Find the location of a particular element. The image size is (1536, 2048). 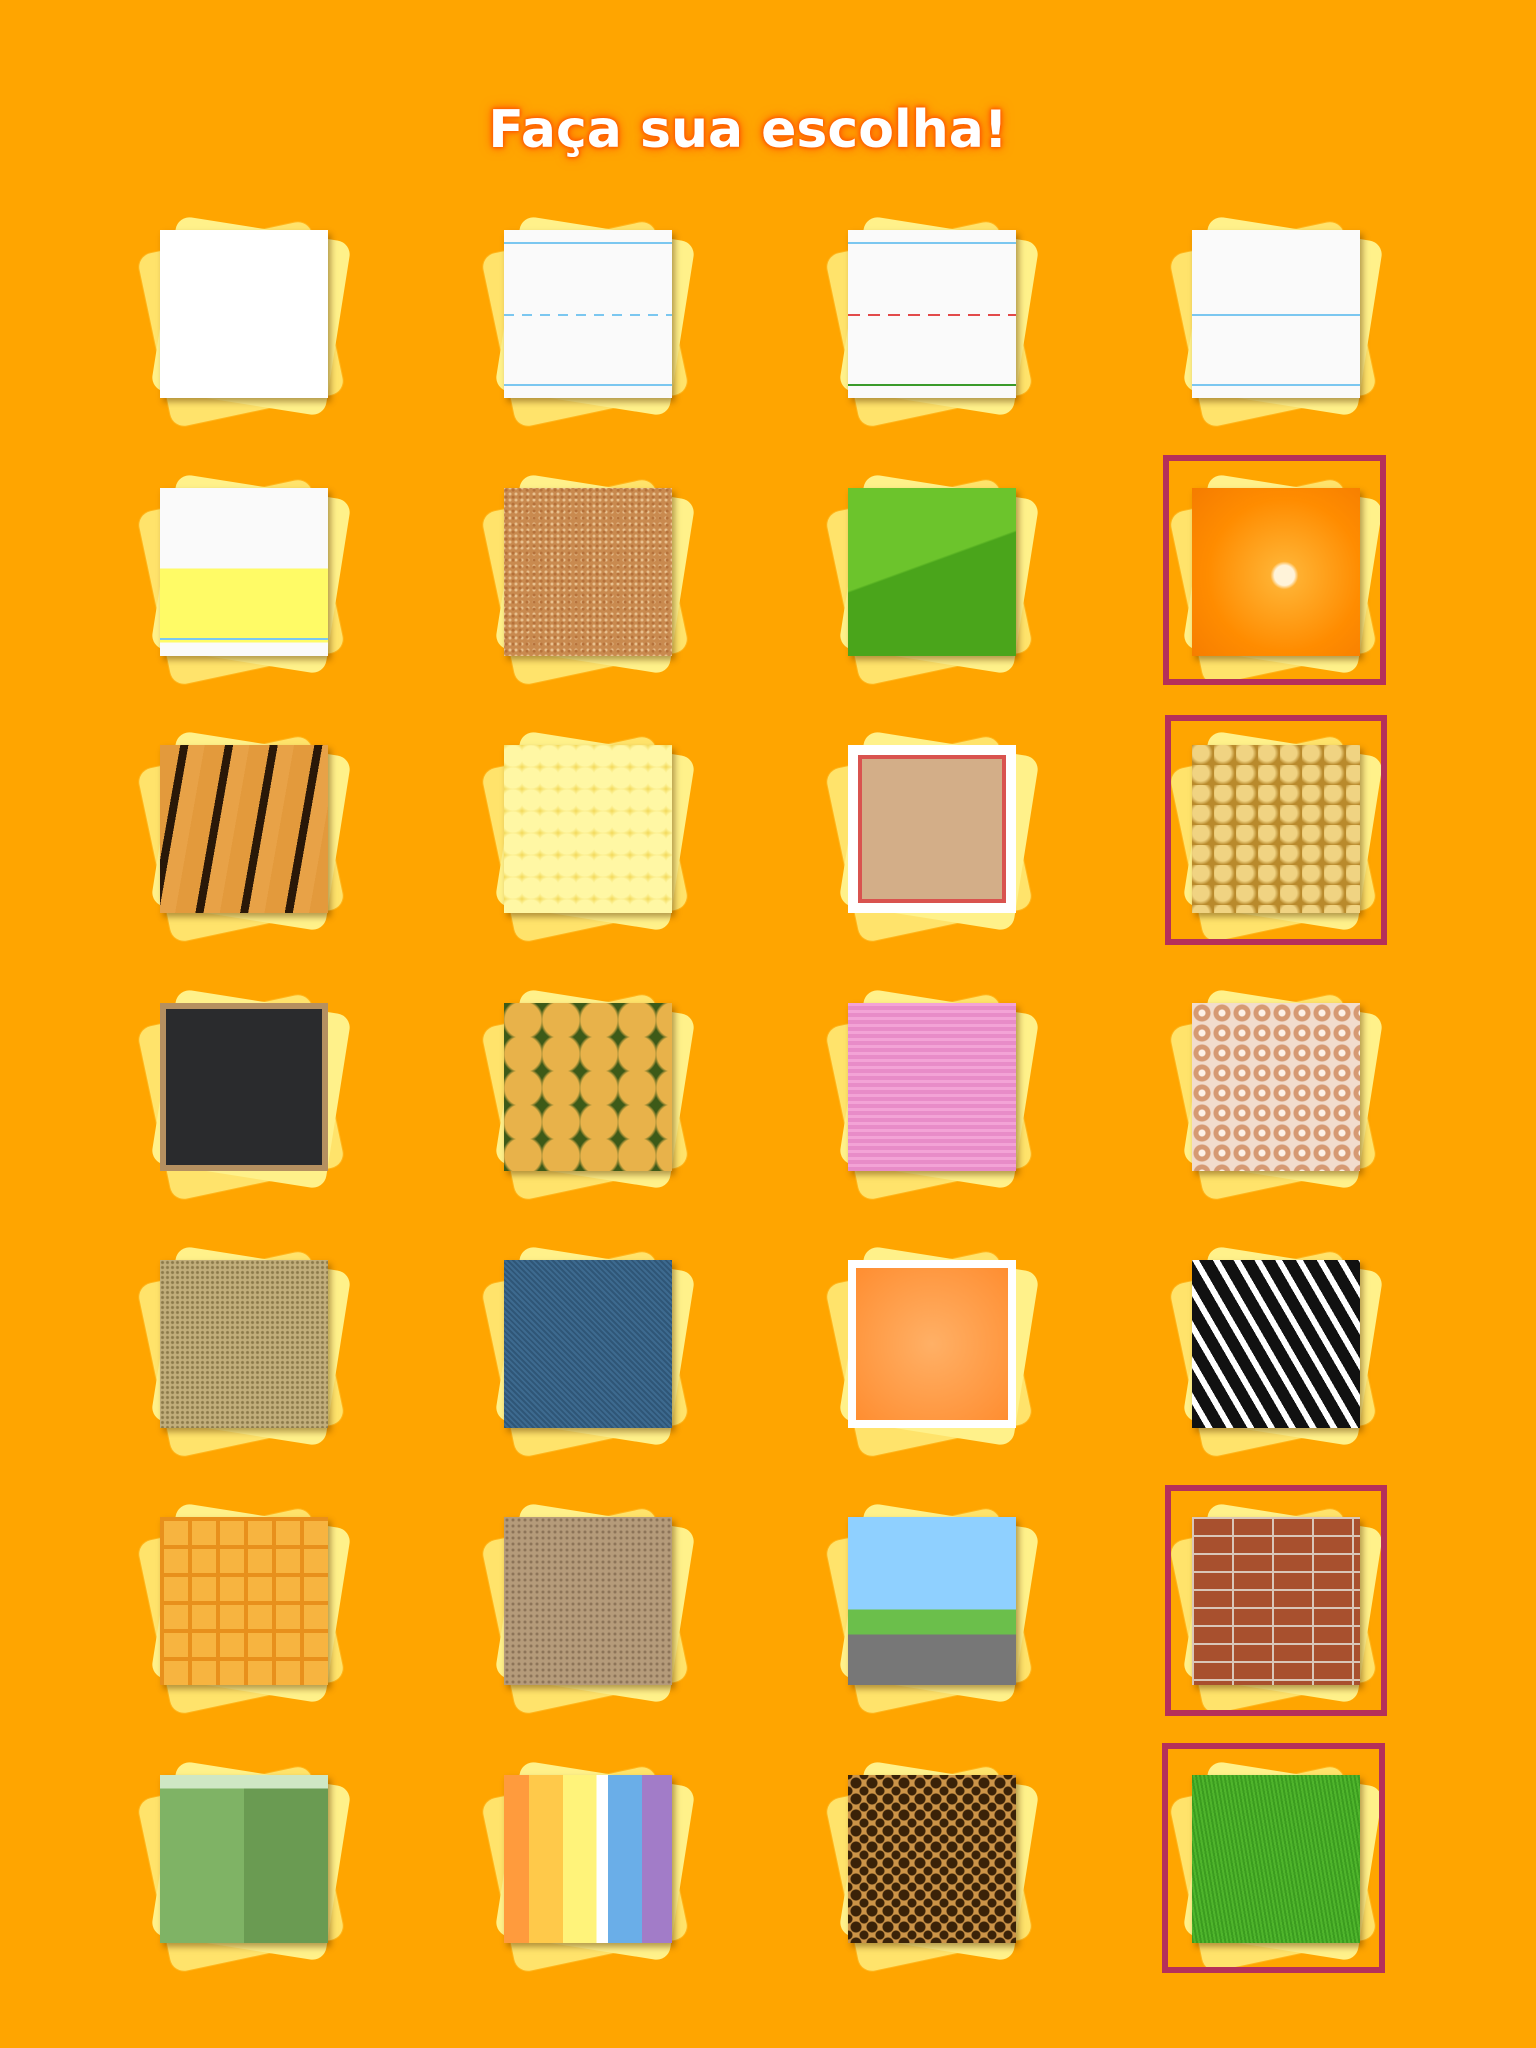

chalkboard-icon is located at coordinates (244, 1087).